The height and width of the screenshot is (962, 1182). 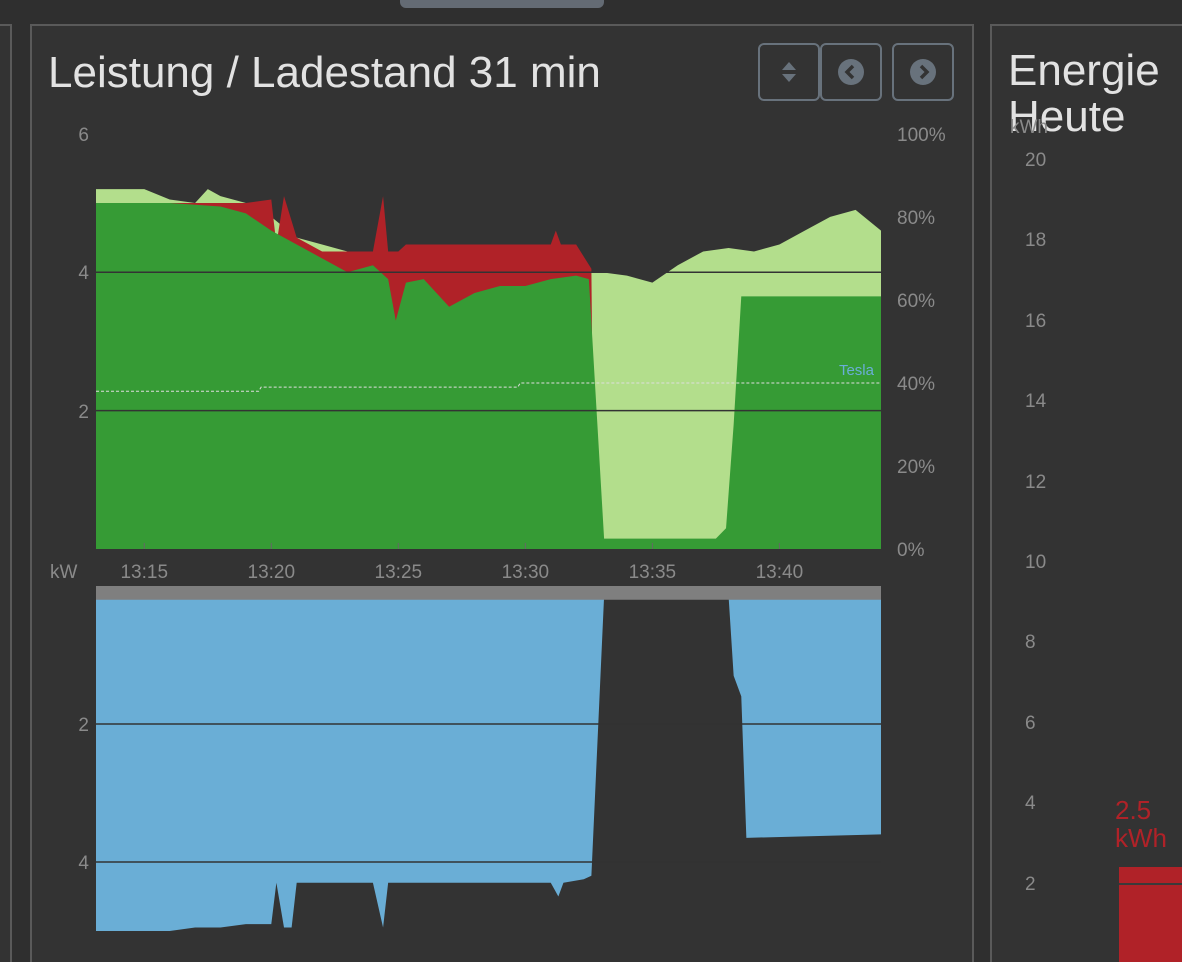 I want to click on energy-y-tick: 2, so click(x=1030, y=884).